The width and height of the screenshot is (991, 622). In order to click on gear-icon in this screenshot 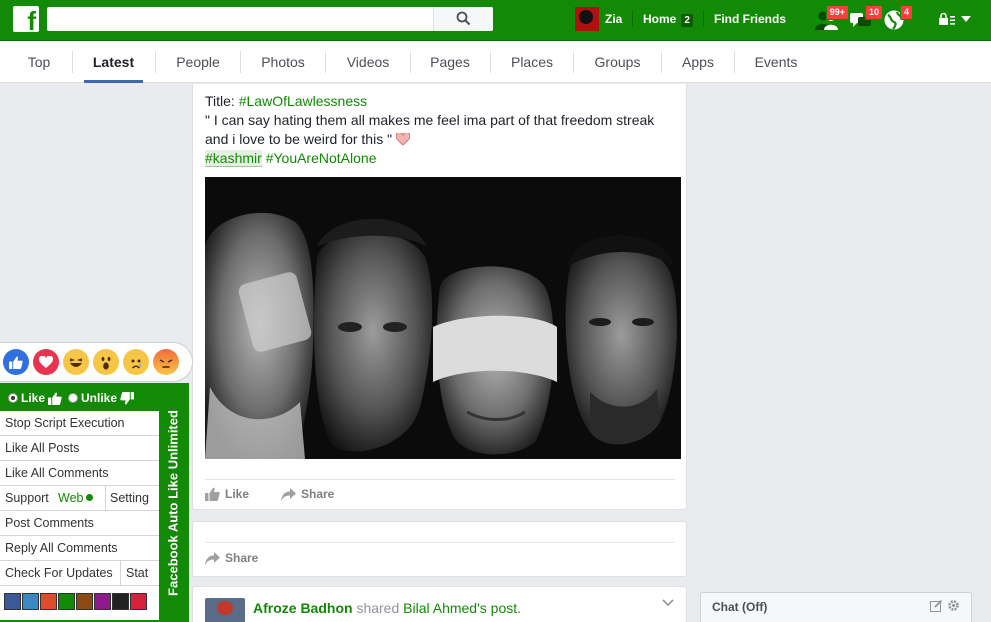, I will do `click(953, 605)`.